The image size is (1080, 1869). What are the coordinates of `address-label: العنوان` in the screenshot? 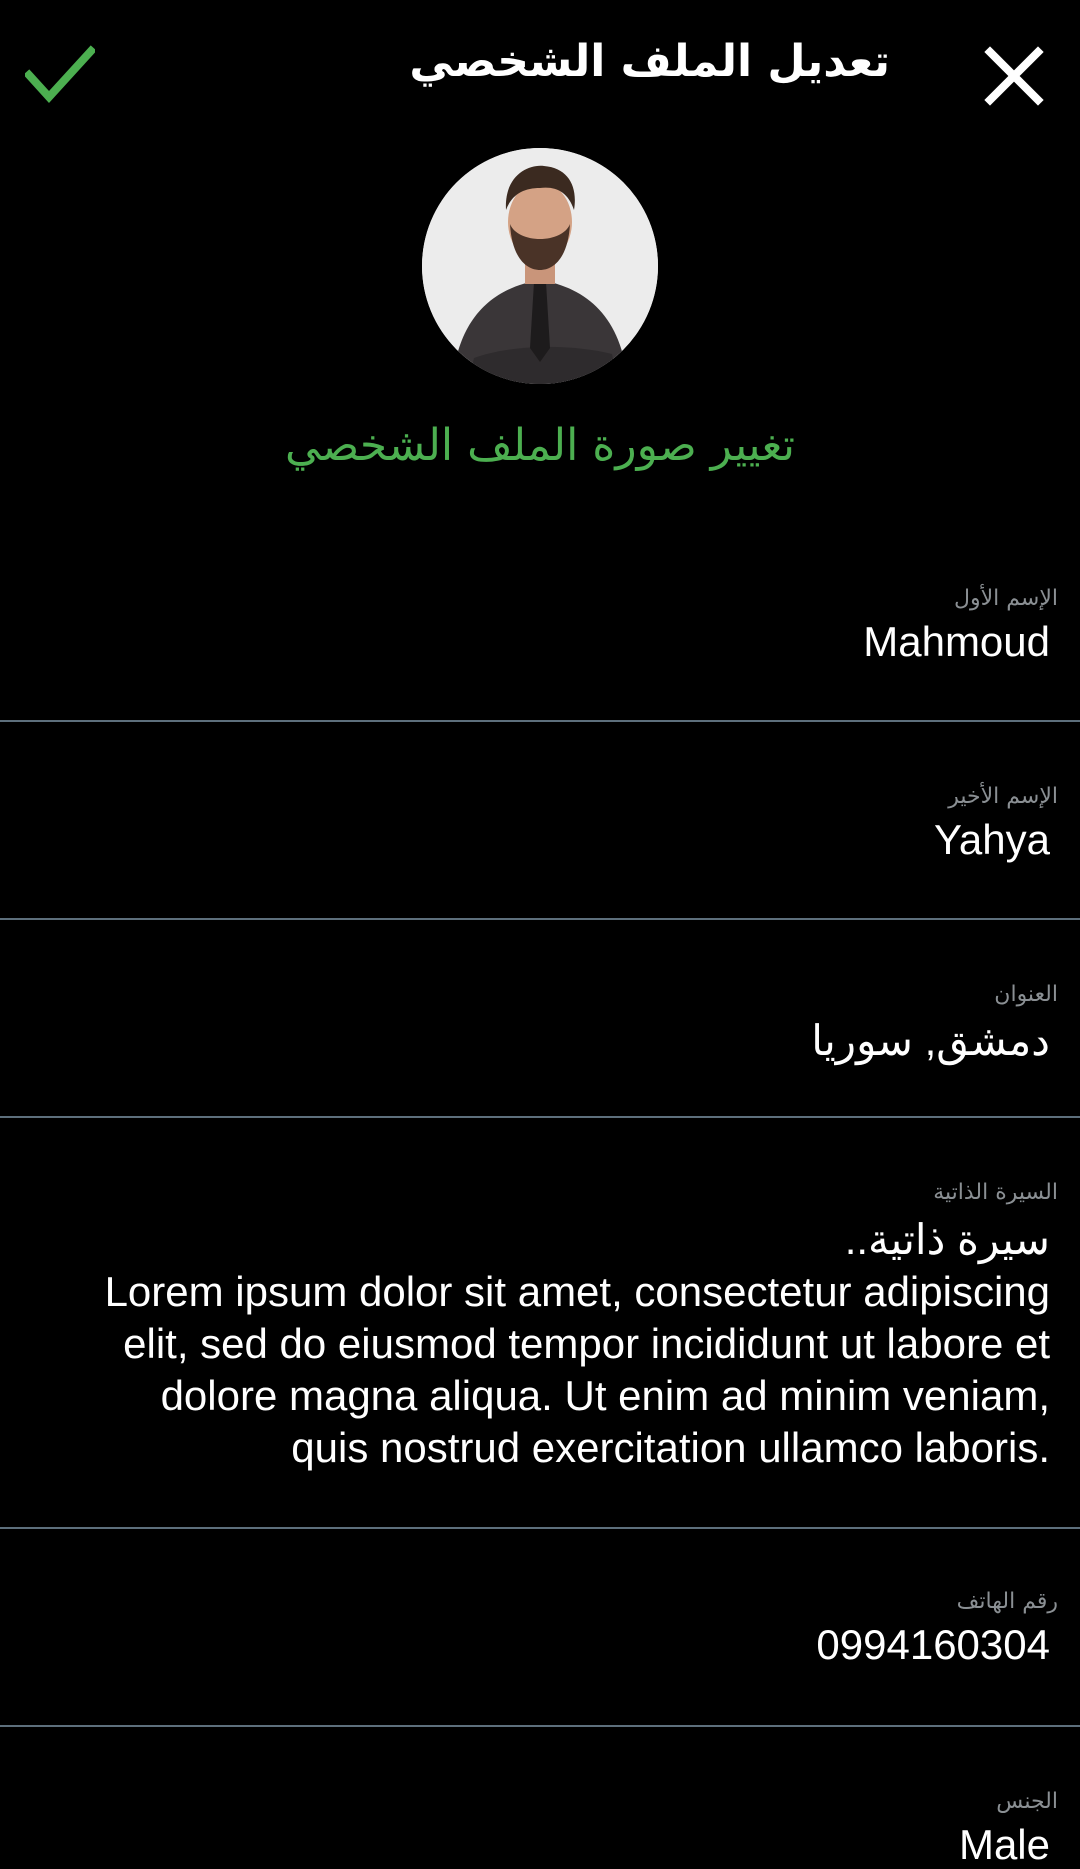 It's located at (1026, 994).